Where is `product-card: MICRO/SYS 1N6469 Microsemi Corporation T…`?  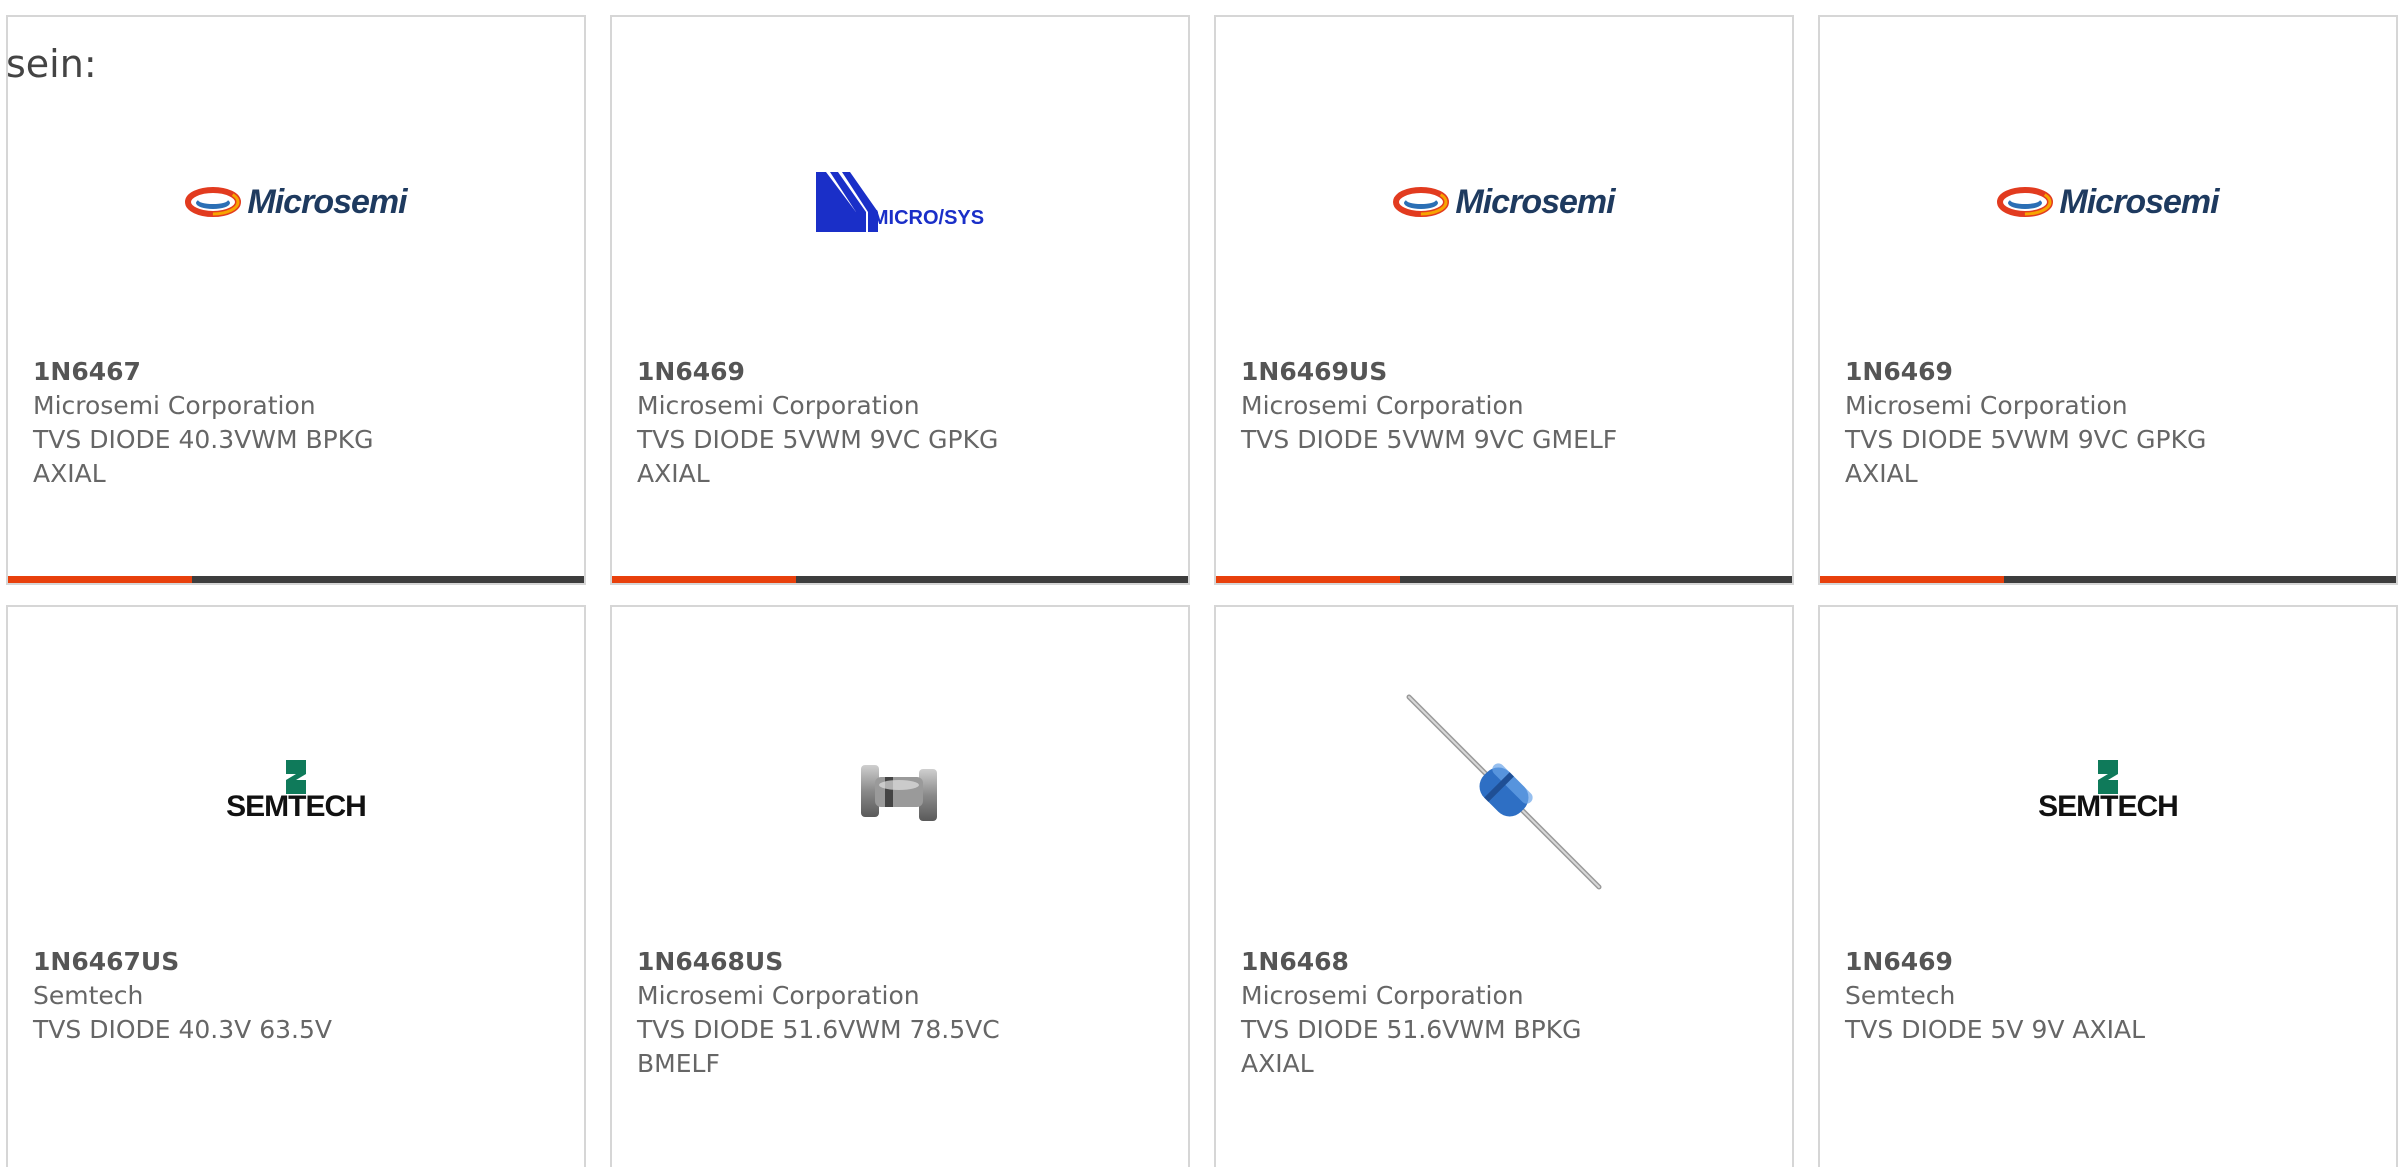 product-card: MICRO/SYS 1N6469 Microsemi Corporation T… is located at coordinates (900, 300).